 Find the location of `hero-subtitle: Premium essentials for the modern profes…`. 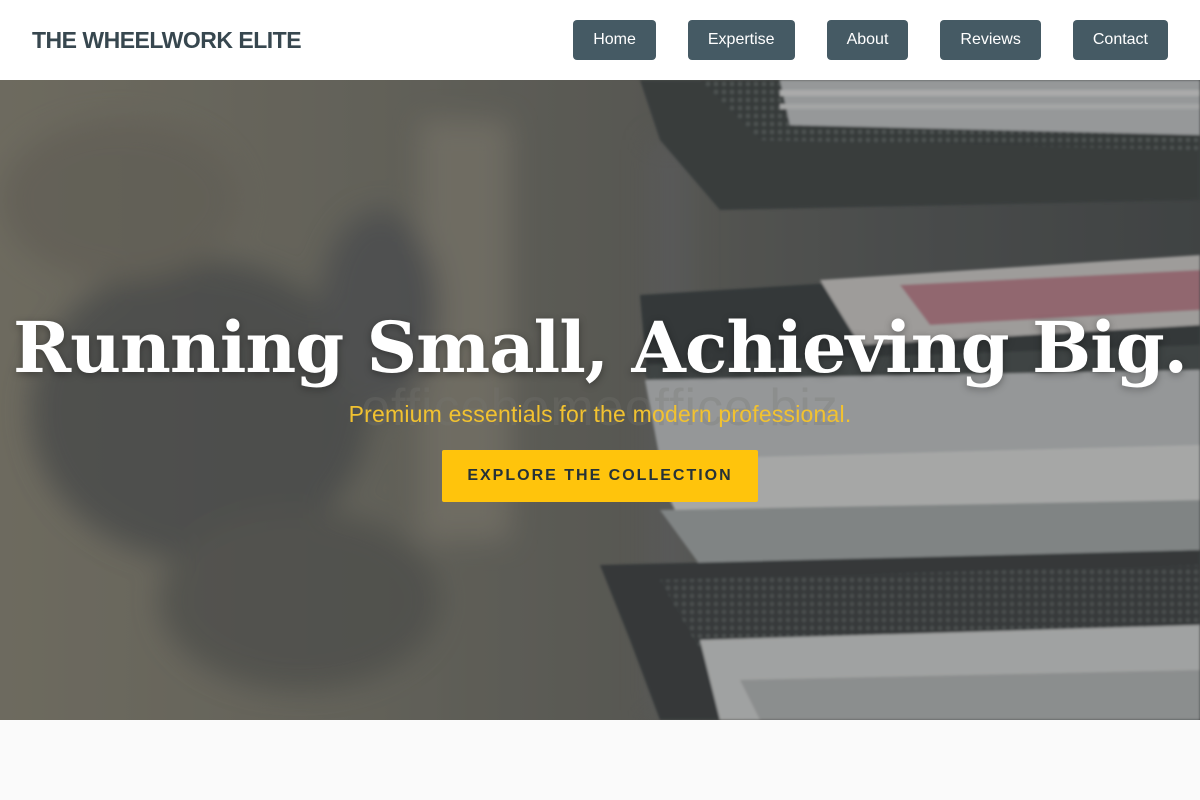

hero-subtitle: Premium essentials for the modern profes… is located at coordinates (600, 414).